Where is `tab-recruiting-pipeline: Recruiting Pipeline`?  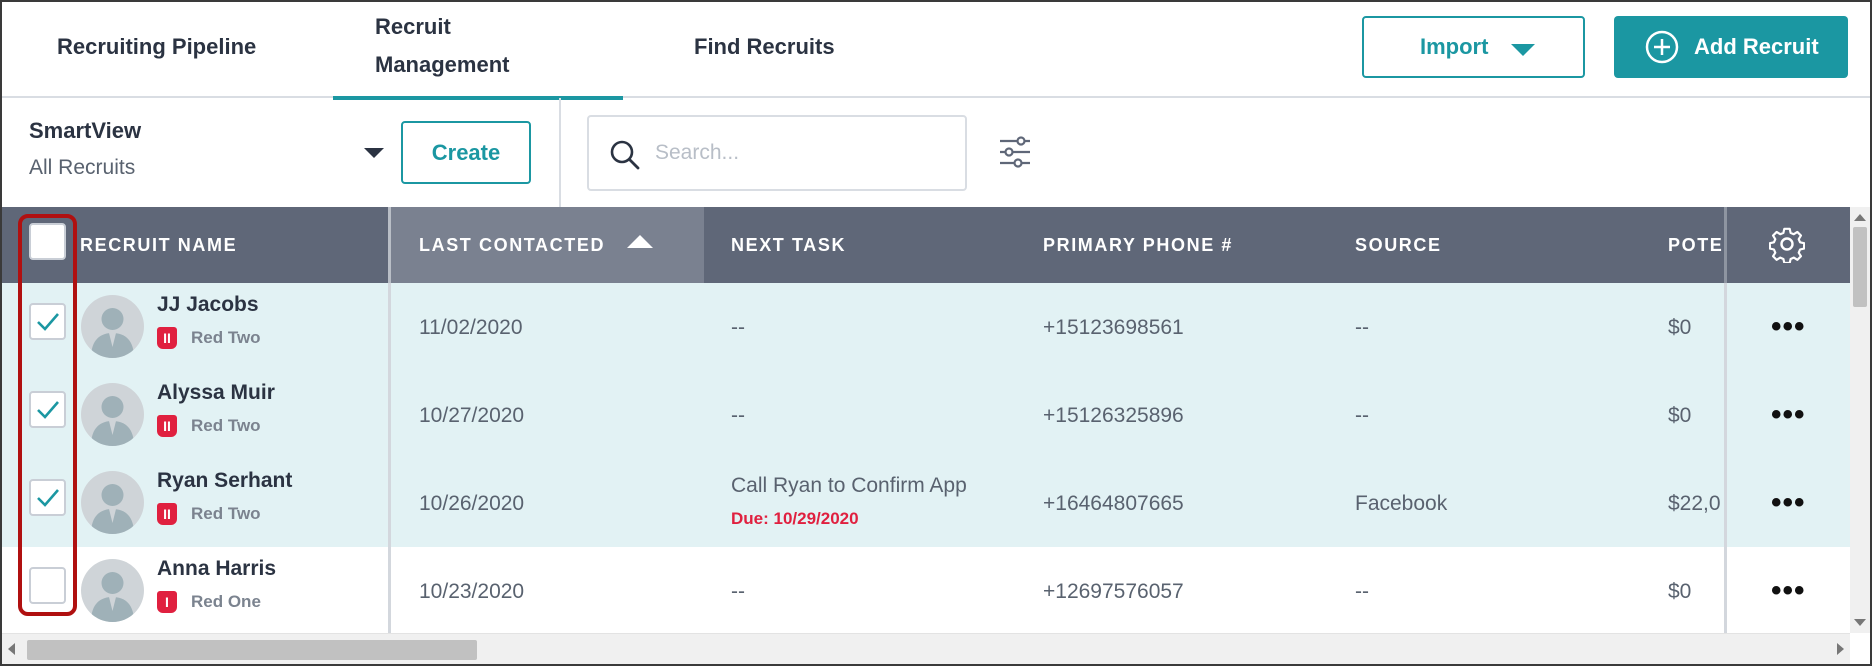
tab-recruiting-pipeline: Recruiting Pipeline is located at coordinates (156, 47).